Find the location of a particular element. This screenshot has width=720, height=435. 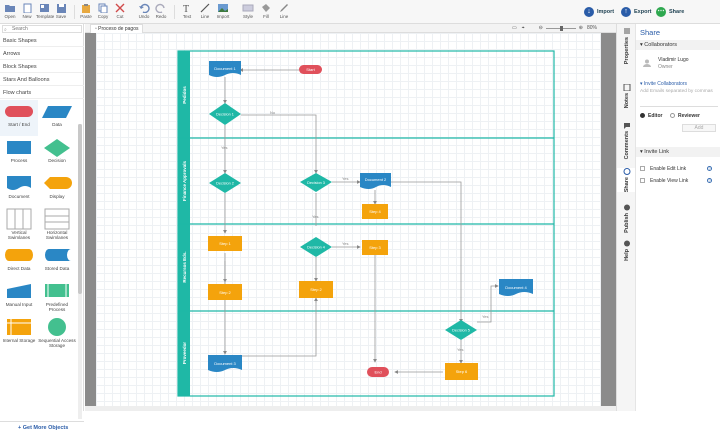

node-label: Step 4 is located at coordinates (375, 211).